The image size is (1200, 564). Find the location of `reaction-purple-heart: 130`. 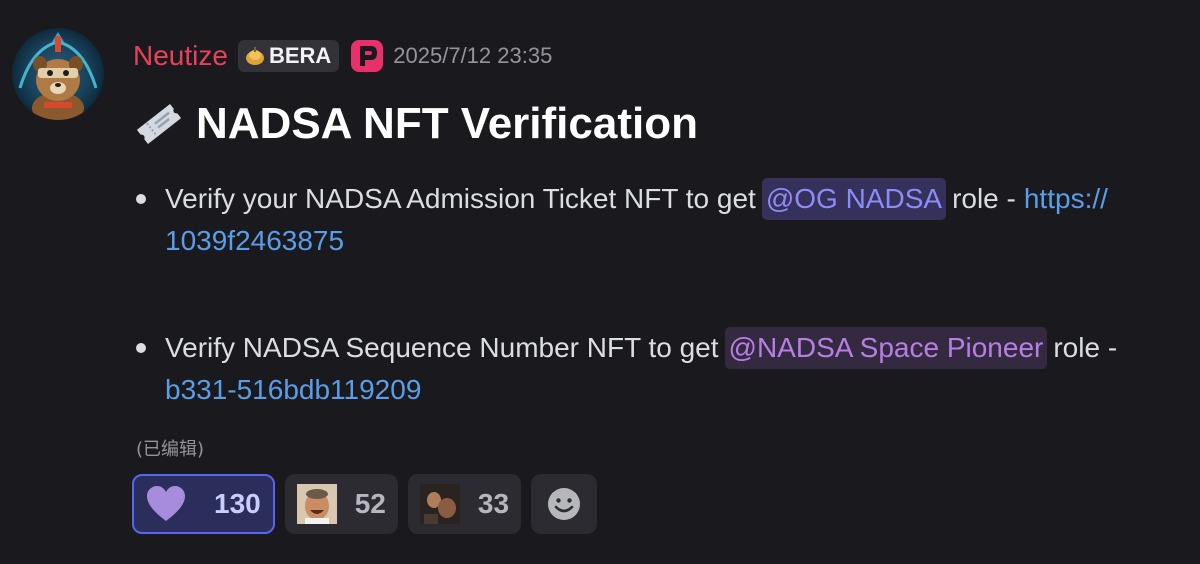

reaction-purple-heart: 130 is located at coordinates (203, 504).